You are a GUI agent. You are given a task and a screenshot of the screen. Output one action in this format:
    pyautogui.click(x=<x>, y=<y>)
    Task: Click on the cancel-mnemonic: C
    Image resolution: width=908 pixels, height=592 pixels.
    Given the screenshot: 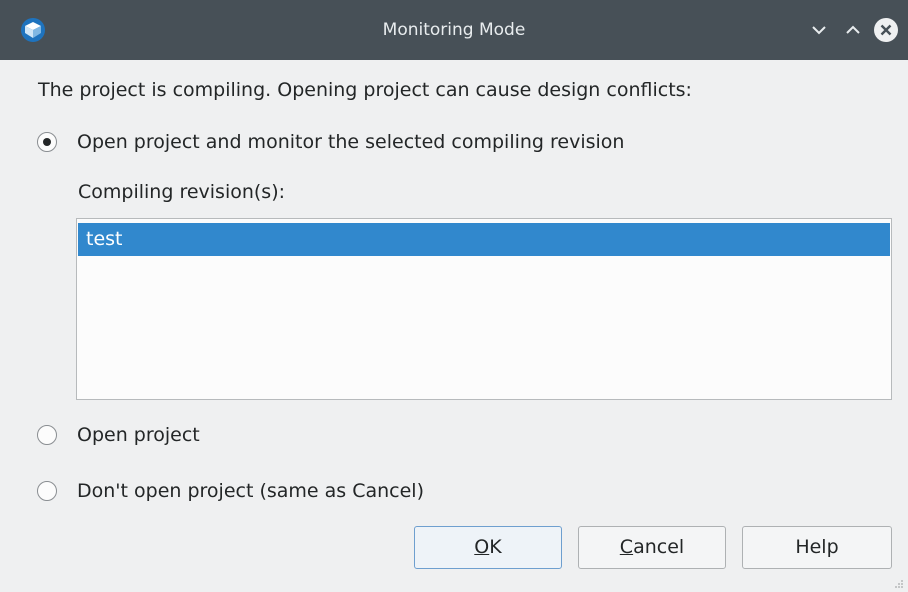 What is the action you would take?
    pyautogui.click(x=626, y=547)
    